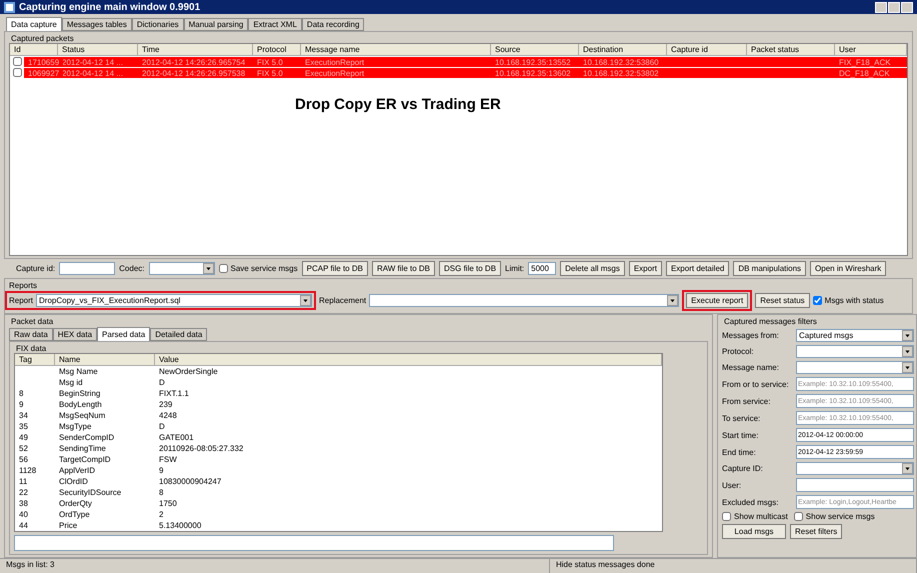 This screenshot has height=573, width=917. Describe the element at coordinates (871, 49) in the screenshot. I see `column-header: User` at that location.